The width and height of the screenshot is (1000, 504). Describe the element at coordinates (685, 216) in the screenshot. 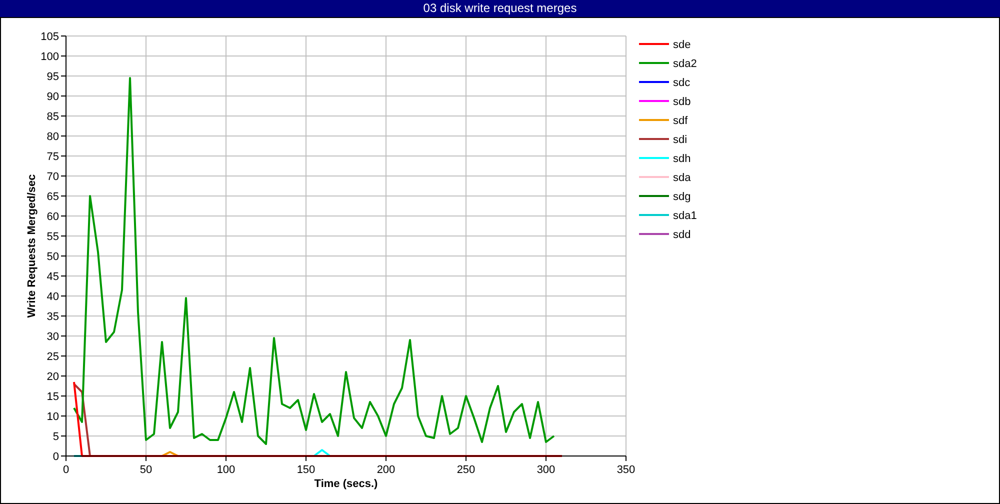

I see `legend-label: sda1` at that location.